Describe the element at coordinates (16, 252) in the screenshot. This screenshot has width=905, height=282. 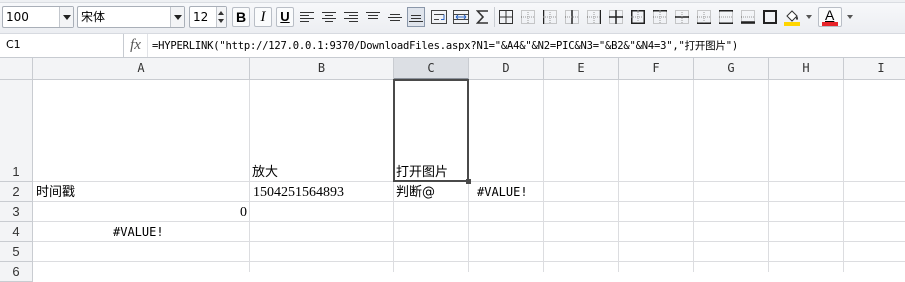
I see `row-header-5: 5` at that location.